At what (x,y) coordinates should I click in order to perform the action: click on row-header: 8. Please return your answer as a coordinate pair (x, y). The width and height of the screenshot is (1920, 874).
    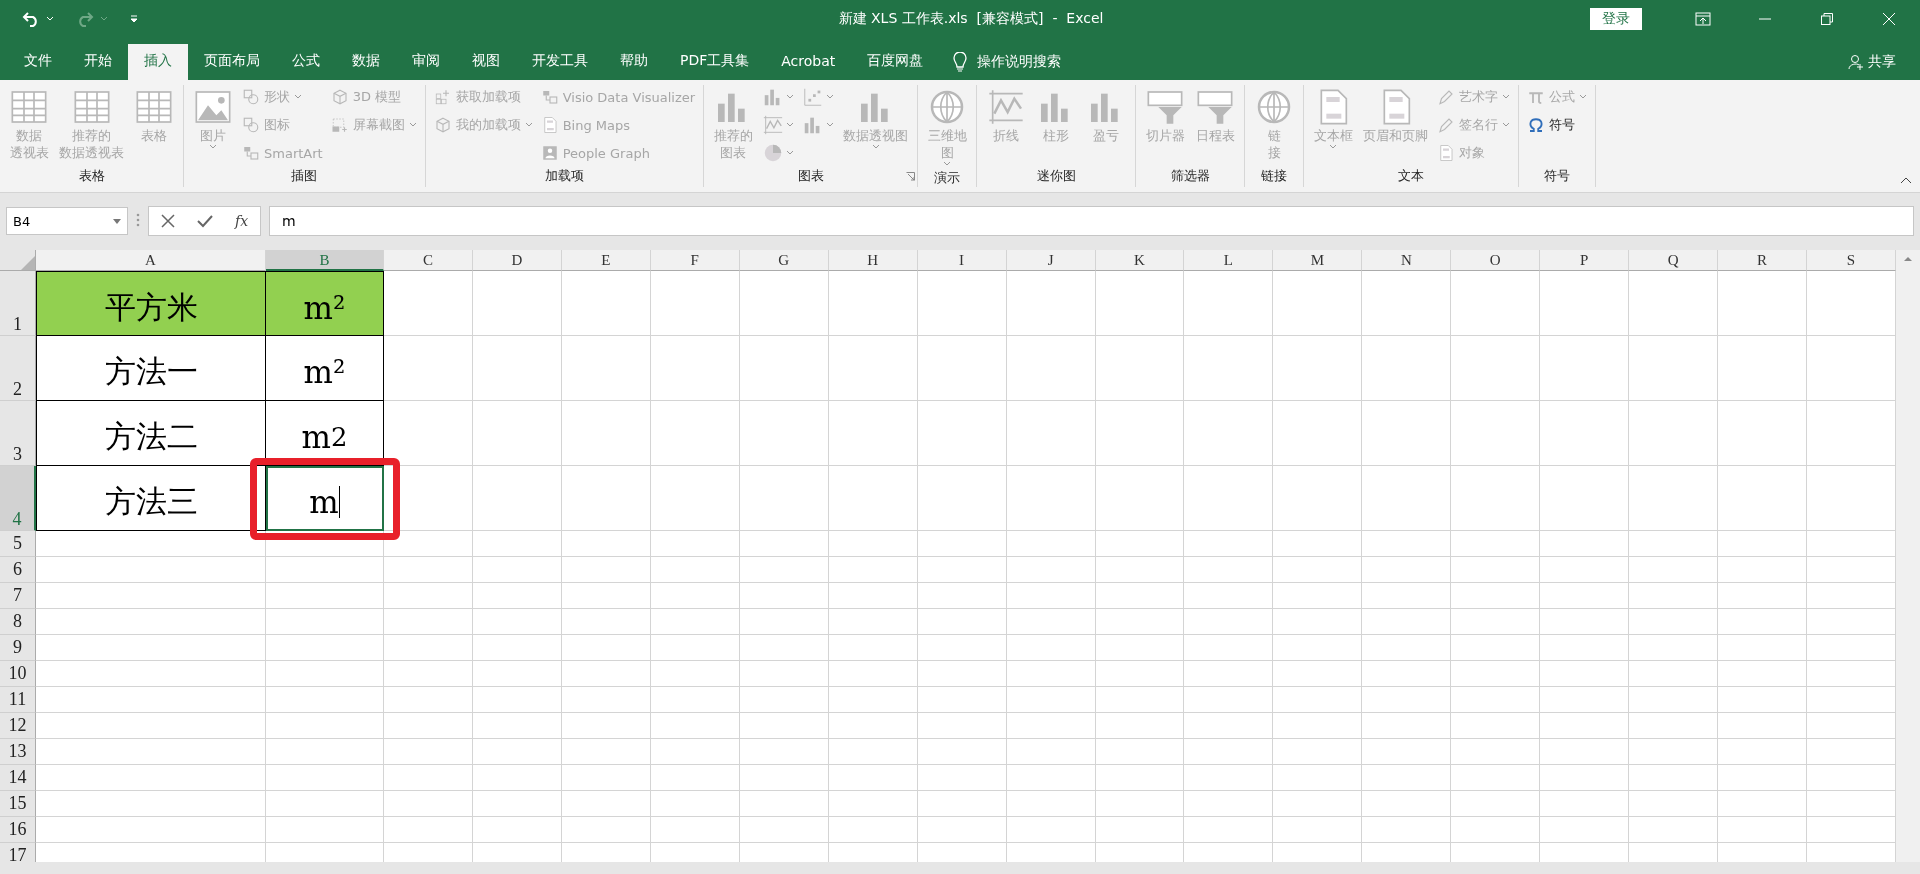
    Looking at the image, I should click on (18, 622).